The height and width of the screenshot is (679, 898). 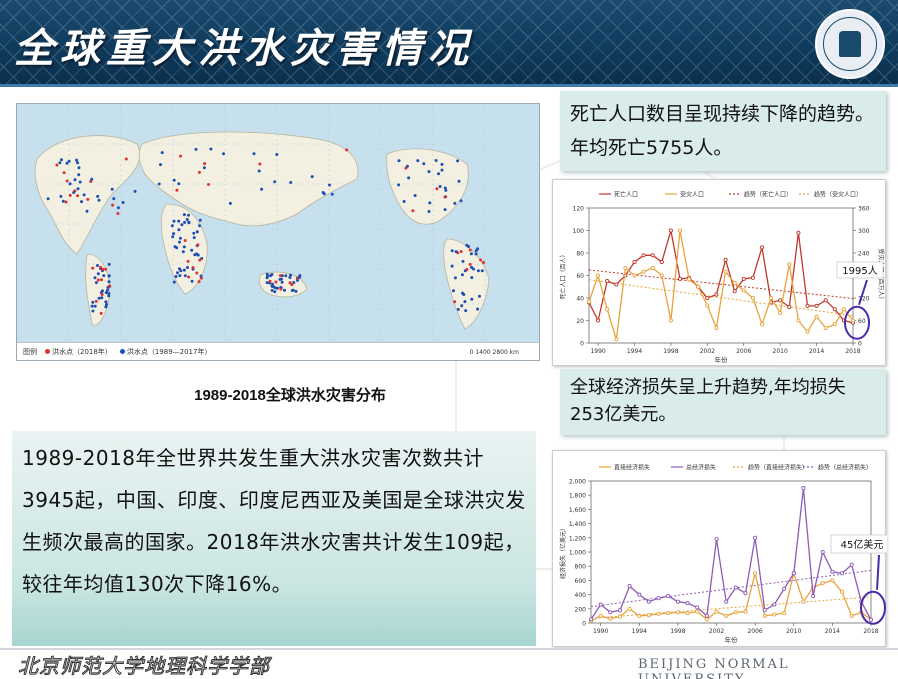 I want to click on y-tick-label-left: 20, so click(x=580, y=321).